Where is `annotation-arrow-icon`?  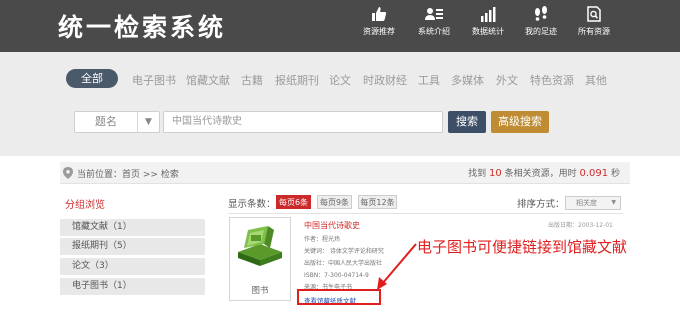 annotation-arrow-icon is located at coordinates (397, 266).